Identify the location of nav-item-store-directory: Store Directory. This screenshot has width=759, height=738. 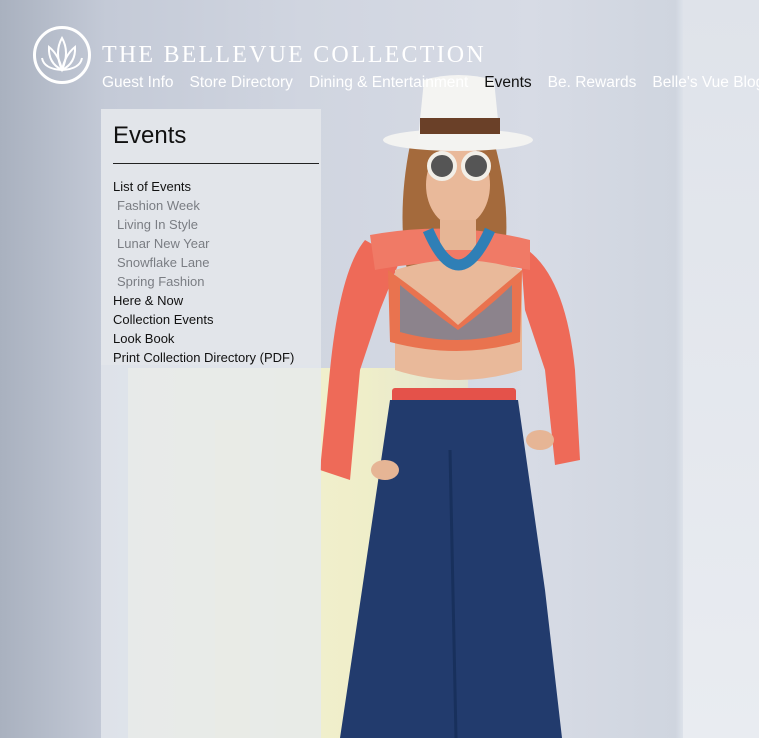
(241, 83).